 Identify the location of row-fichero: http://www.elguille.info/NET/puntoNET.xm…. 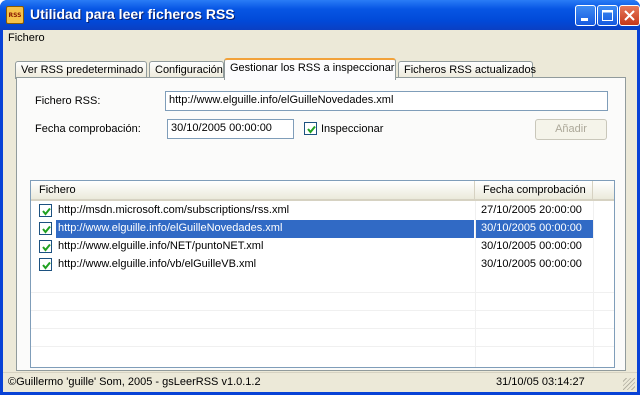
(161, 246).